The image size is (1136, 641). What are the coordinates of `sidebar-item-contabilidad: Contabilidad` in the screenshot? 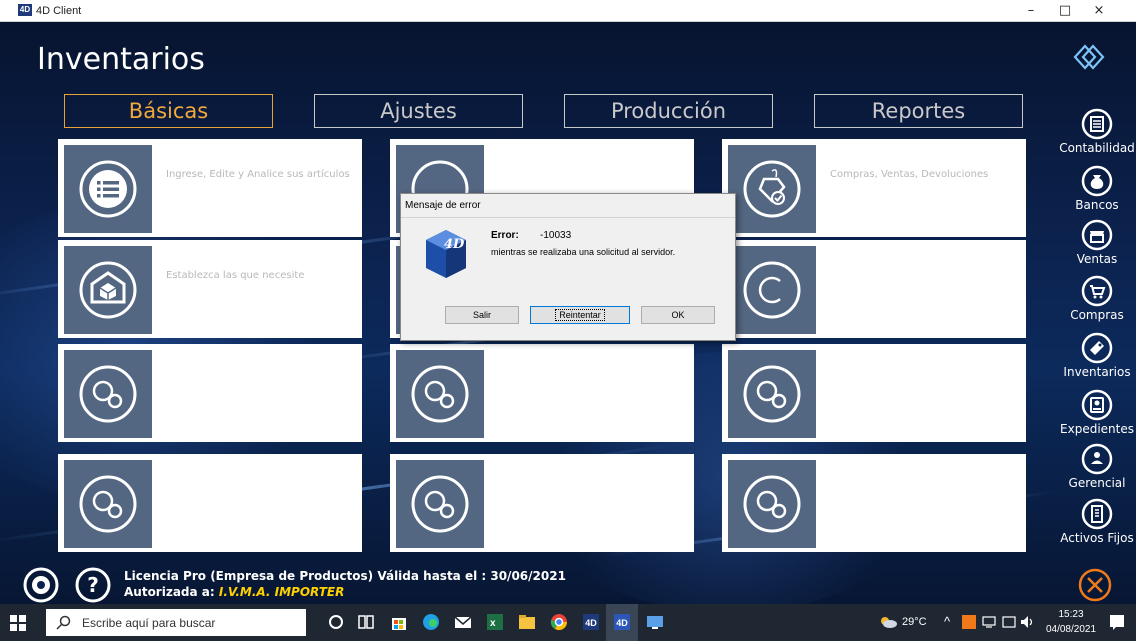 It's located at (1097, 131).